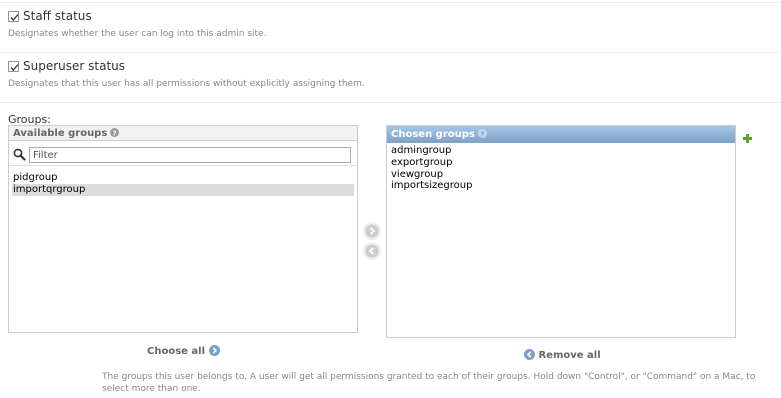 The width and height of the screenshot is (781, 398). I want to click on remove-all-link: Remove all, so click(562, 355).